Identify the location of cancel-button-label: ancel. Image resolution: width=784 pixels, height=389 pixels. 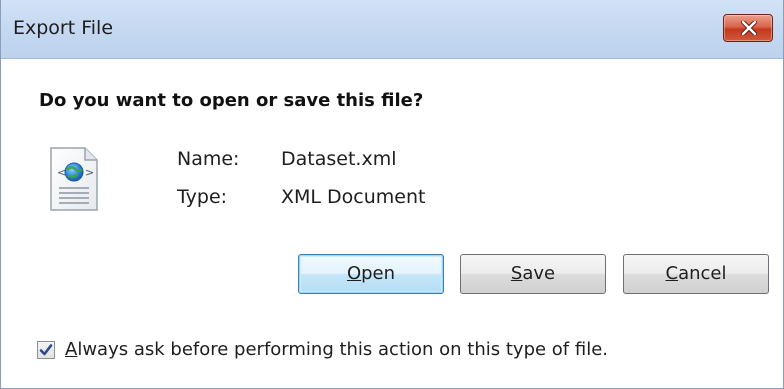
(702, 273).